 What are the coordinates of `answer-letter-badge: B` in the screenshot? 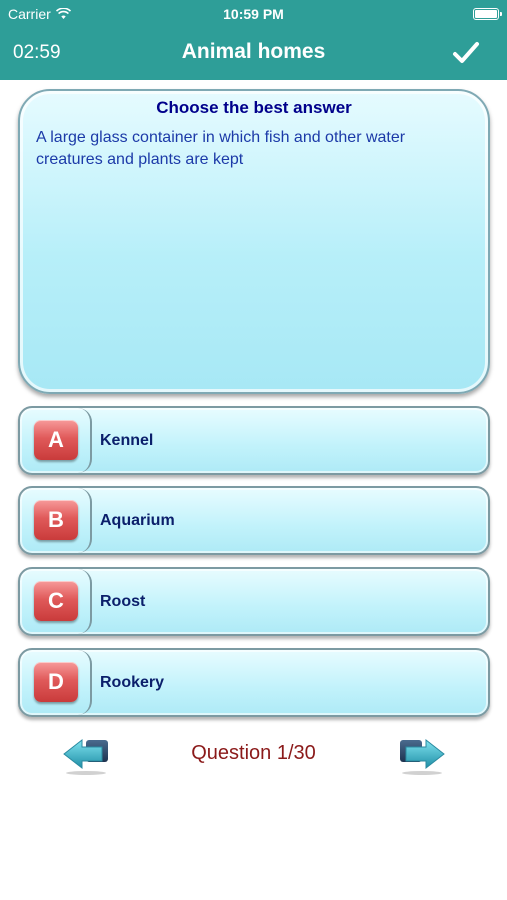 It's located at (56, 520).